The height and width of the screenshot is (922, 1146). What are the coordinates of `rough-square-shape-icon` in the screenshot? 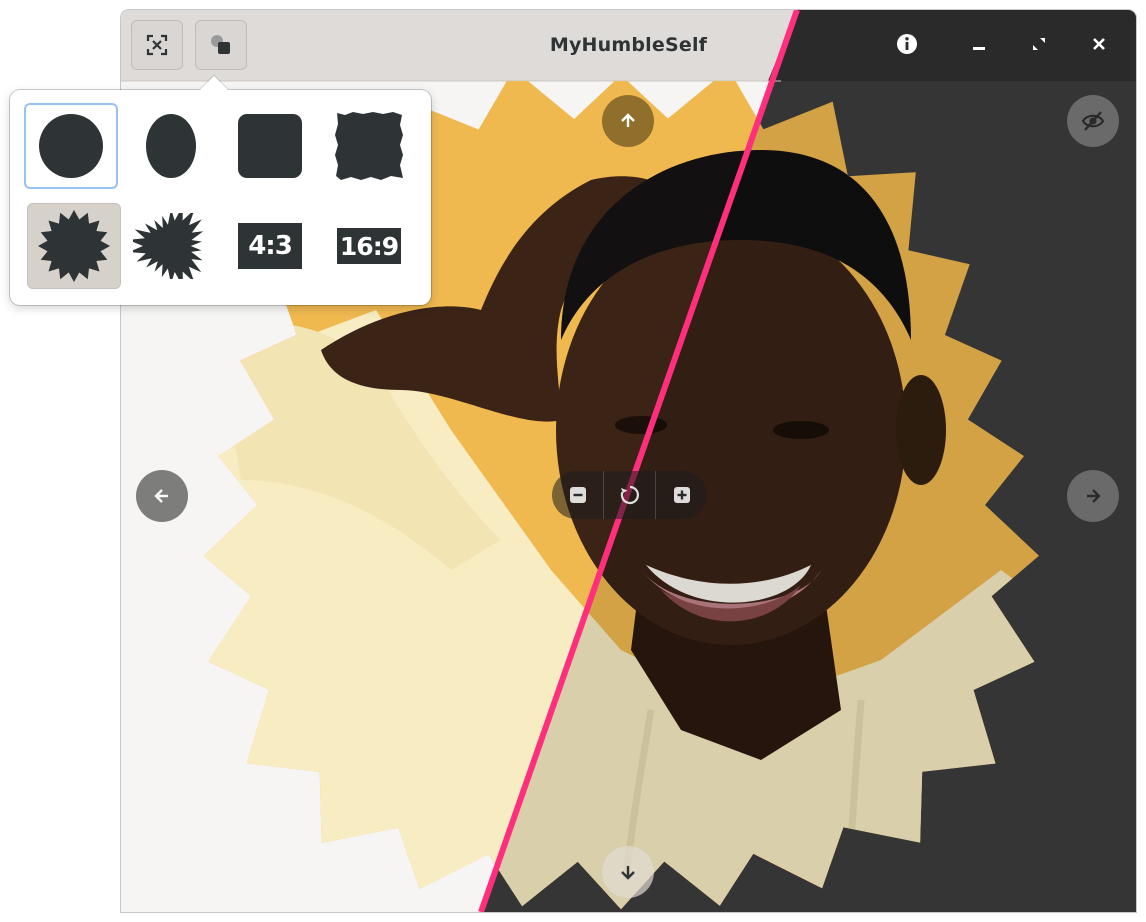 It's located at (369, 146).